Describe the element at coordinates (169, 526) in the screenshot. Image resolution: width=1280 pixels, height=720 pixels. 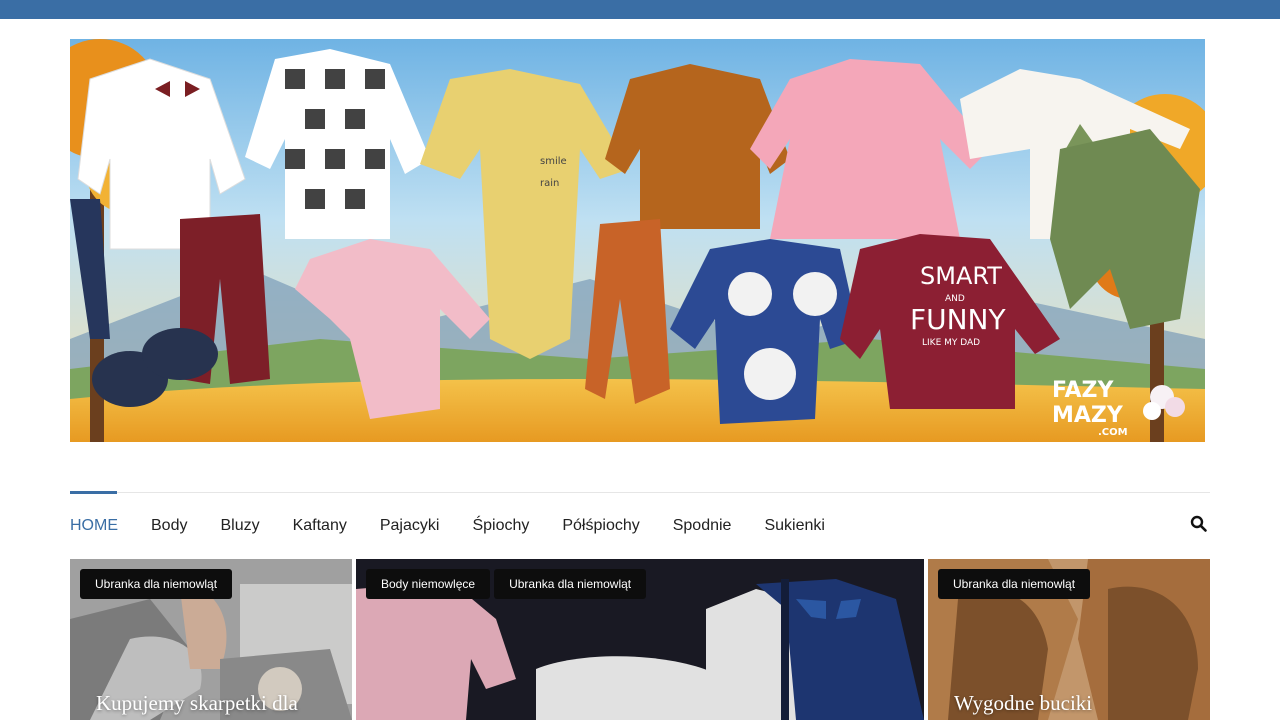
I see `nav-item-body: Body` at that location.